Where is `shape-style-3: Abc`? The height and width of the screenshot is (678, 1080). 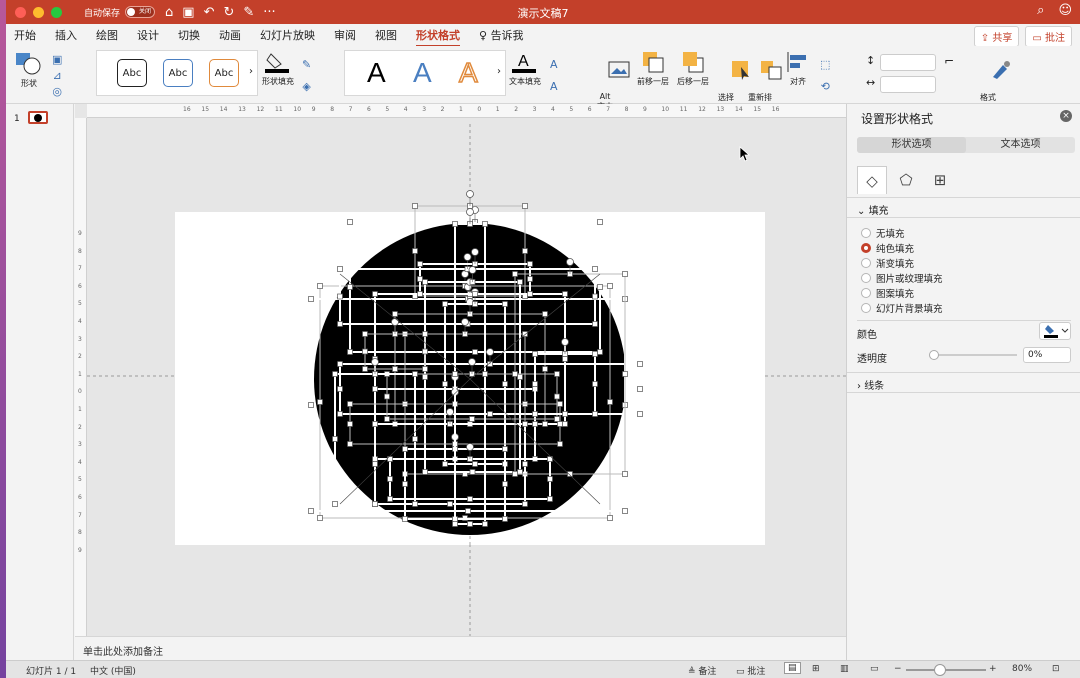
shape-style-3: Abc is located at coordinates (224, 73).